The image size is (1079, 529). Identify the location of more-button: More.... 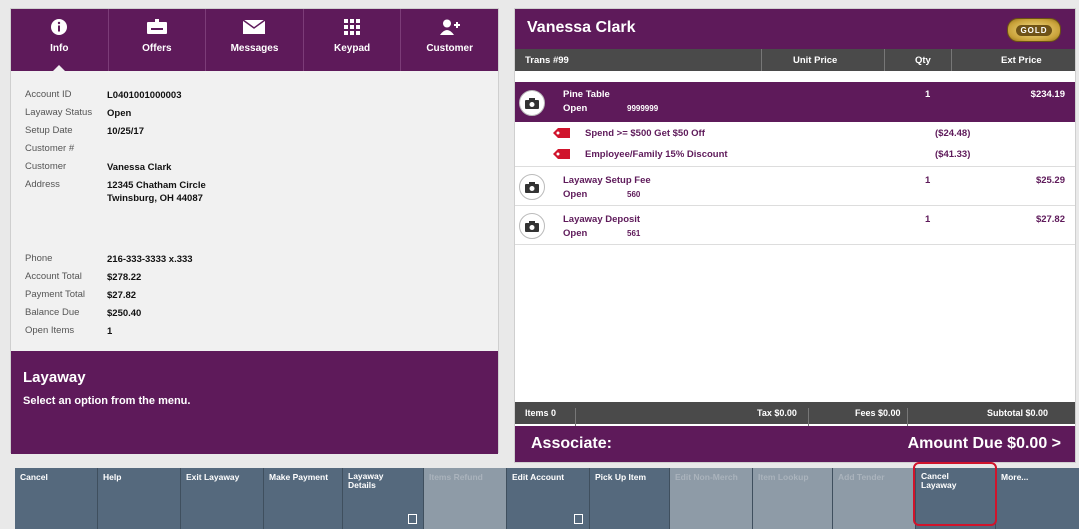
(1037, 498).